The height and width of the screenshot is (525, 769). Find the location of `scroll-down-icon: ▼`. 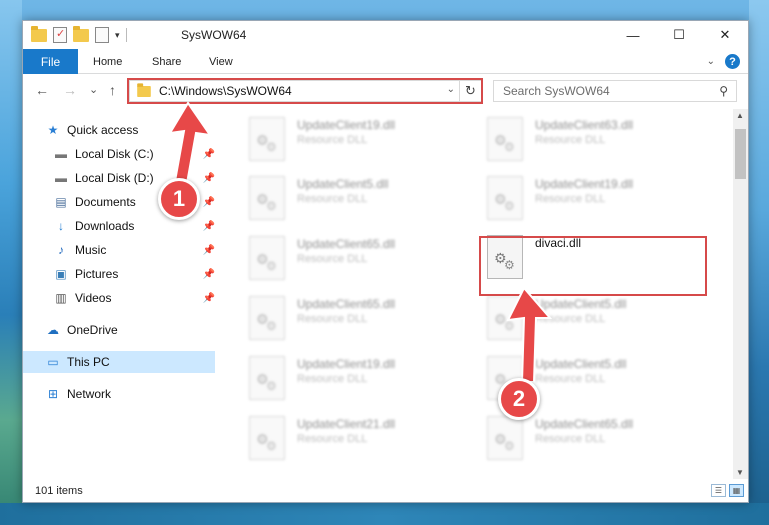

scroll-down-icon: ▼ is located at coordinates (740, 472).